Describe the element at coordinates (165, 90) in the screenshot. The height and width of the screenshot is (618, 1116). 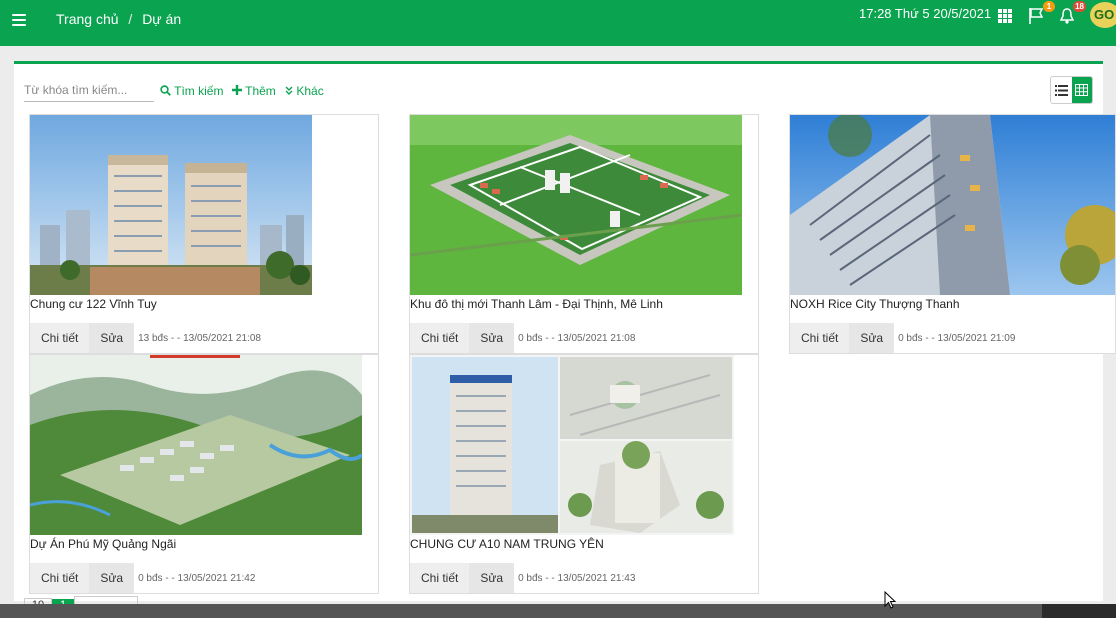
I see `search-icon` at that location.